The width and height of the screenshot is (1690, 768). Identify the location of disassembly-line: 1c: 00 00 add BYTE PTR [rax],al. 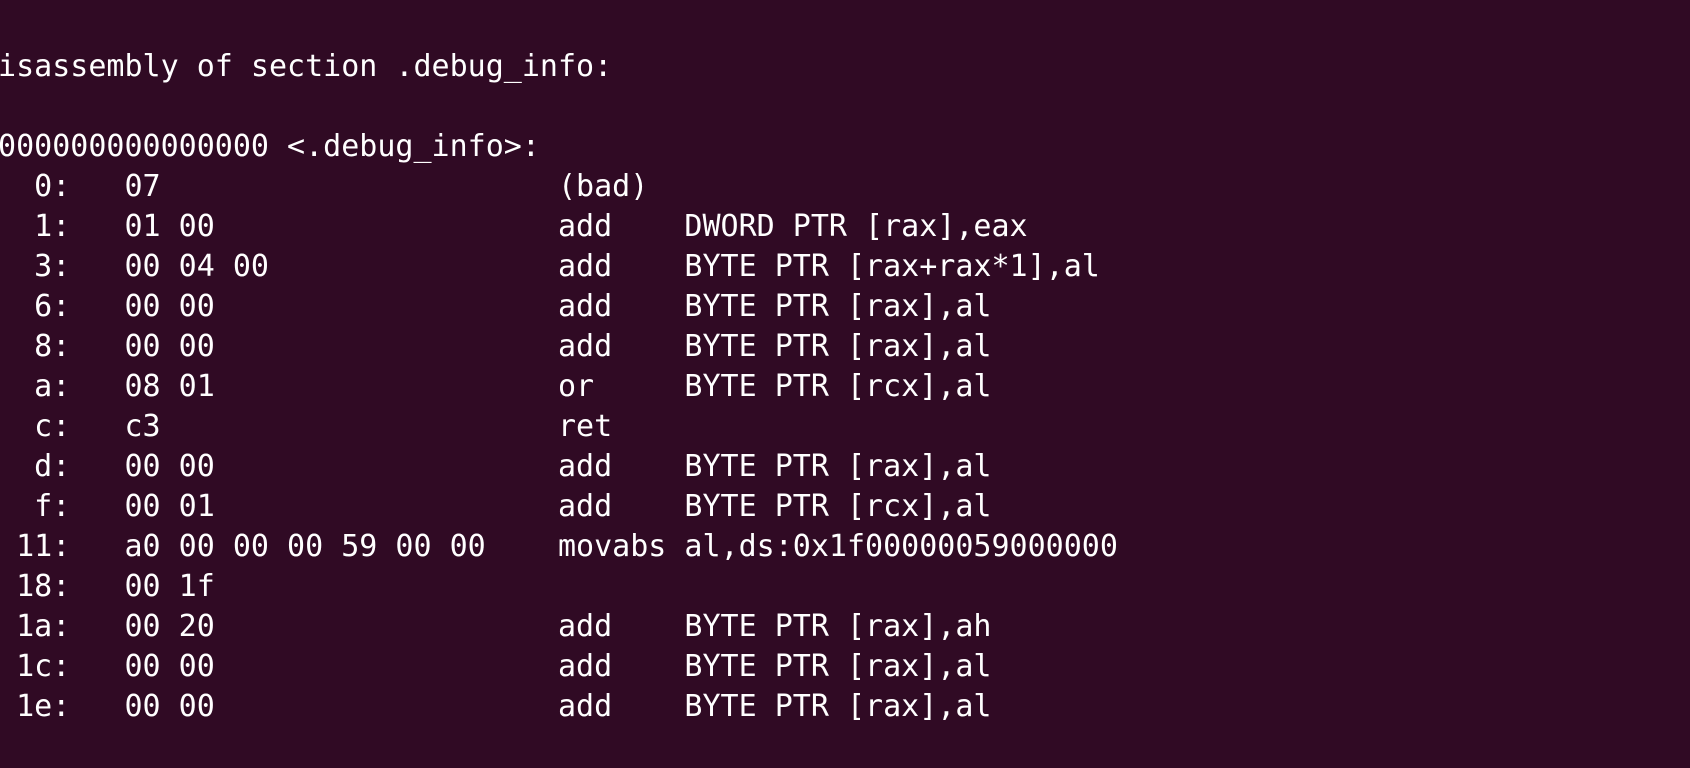
(496, 666).